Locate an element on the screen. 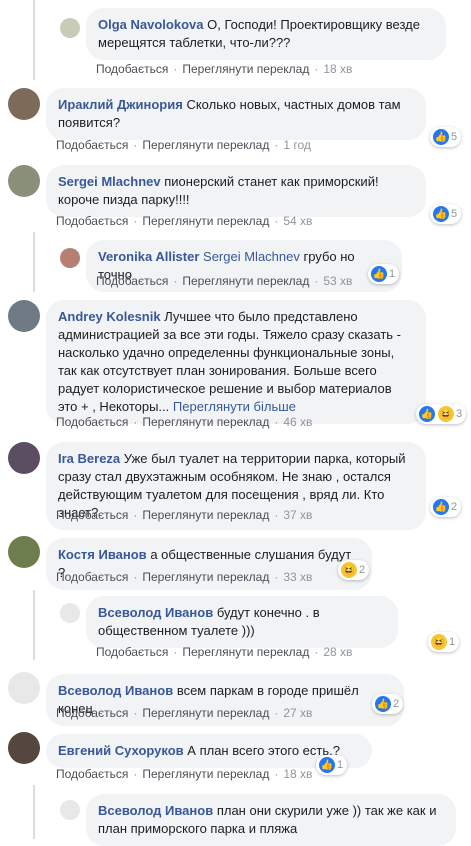 Image resolution: width=471 pixels, height=846 pixels. comment-author: Olga Navolokova is located at coordinates (150, 24).